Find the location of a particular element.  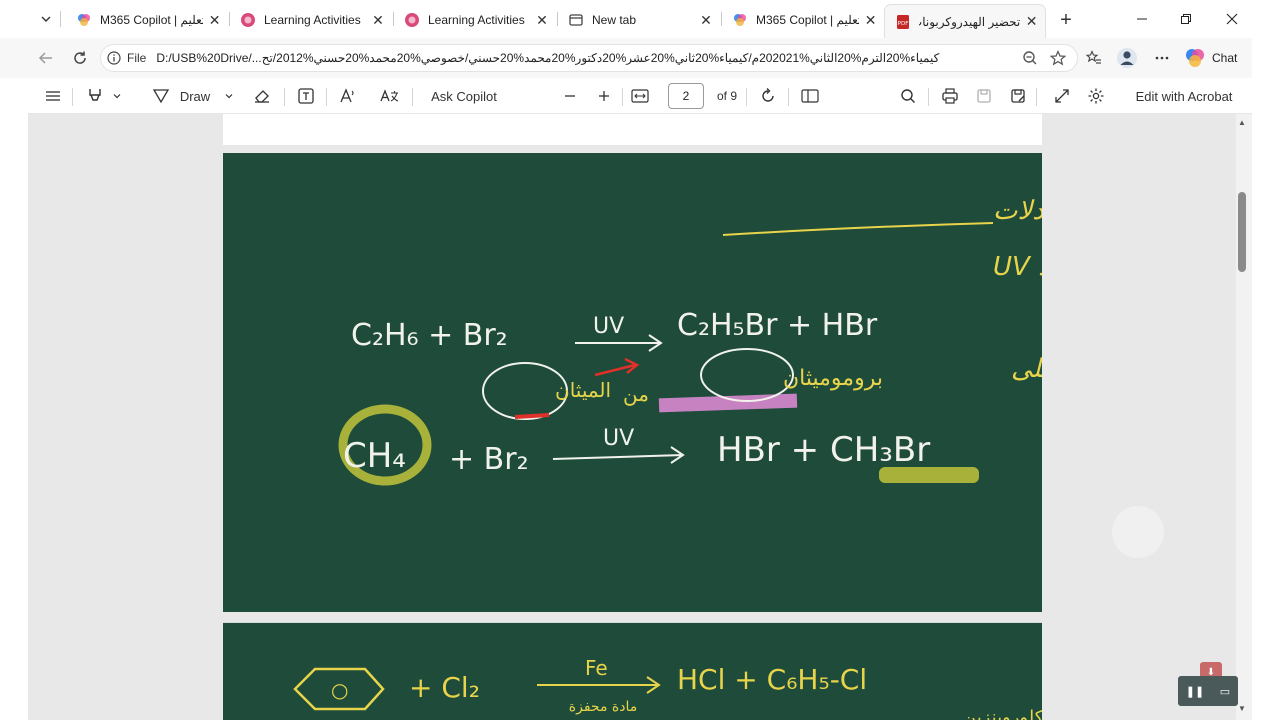

zoom-icon is located at coordinates (1030, 58).